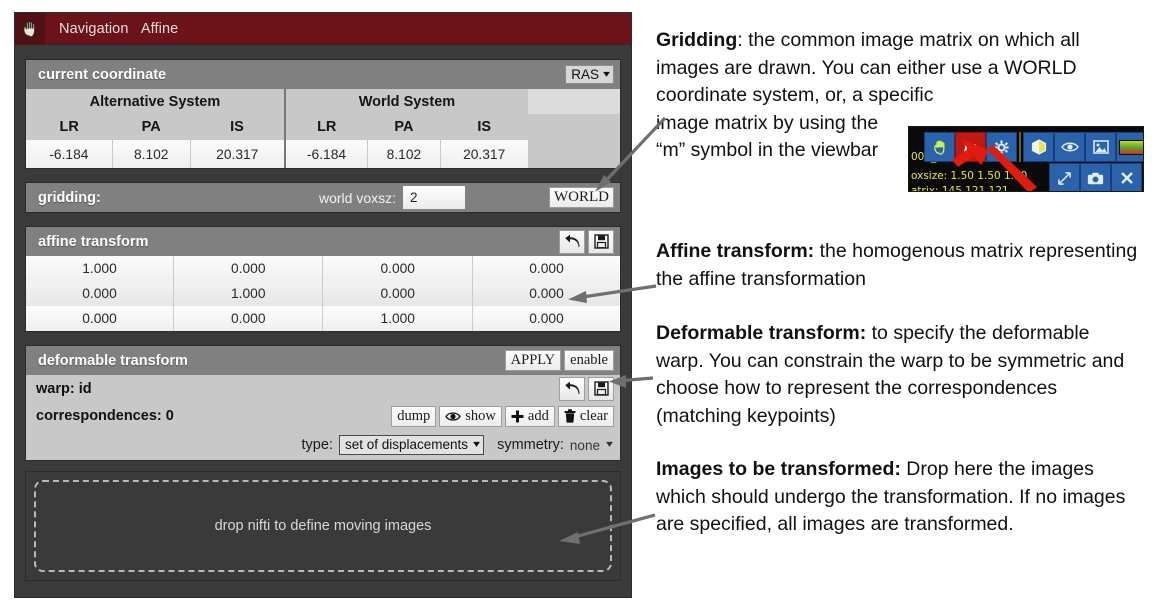 This screenshot has width=1152, height=610. Describe the element at coordinates (30, 28) in the screenshot. I see `hand-icon` at that location.